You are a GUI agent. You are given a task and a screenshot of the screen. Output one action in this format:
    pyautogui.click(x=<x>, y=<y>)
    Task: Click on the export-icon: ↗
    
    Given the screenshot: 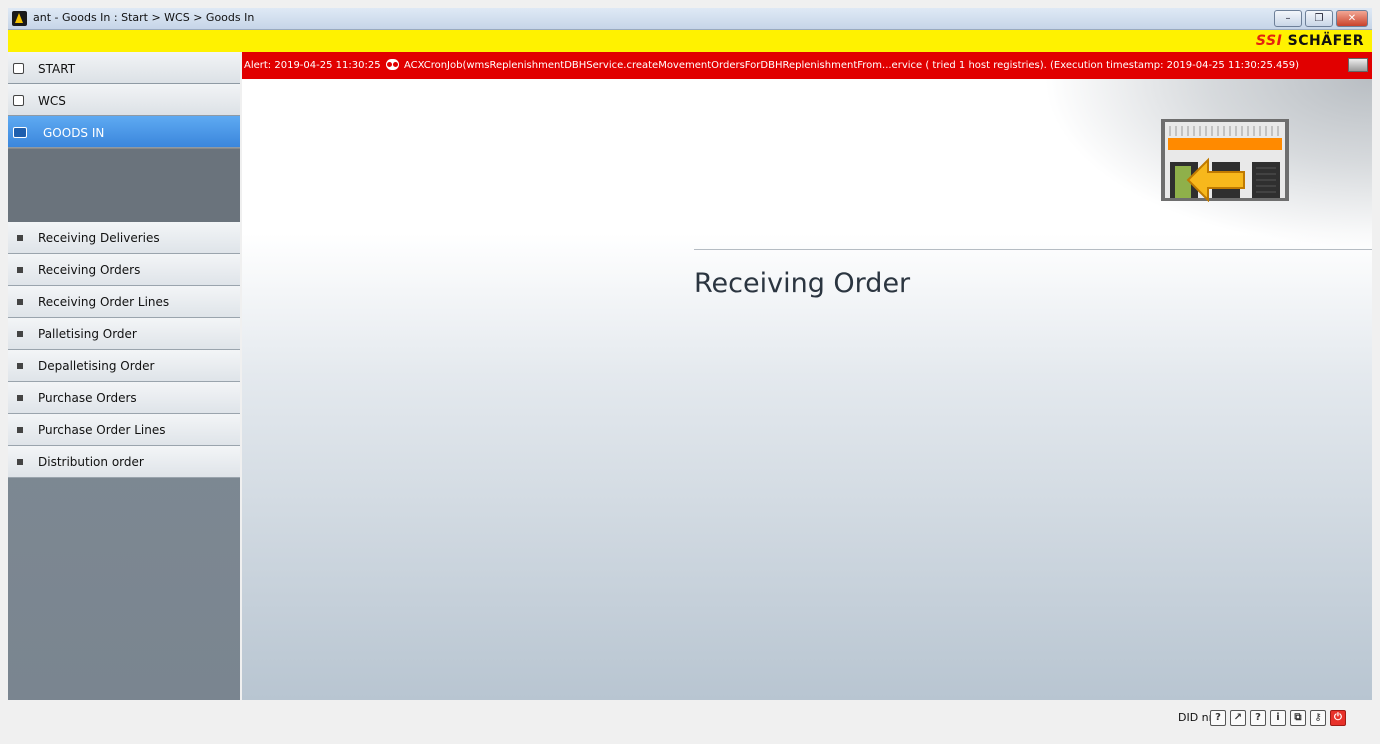 What is the action you would take?
    pyautogui.click(x=1238, y=718)
    